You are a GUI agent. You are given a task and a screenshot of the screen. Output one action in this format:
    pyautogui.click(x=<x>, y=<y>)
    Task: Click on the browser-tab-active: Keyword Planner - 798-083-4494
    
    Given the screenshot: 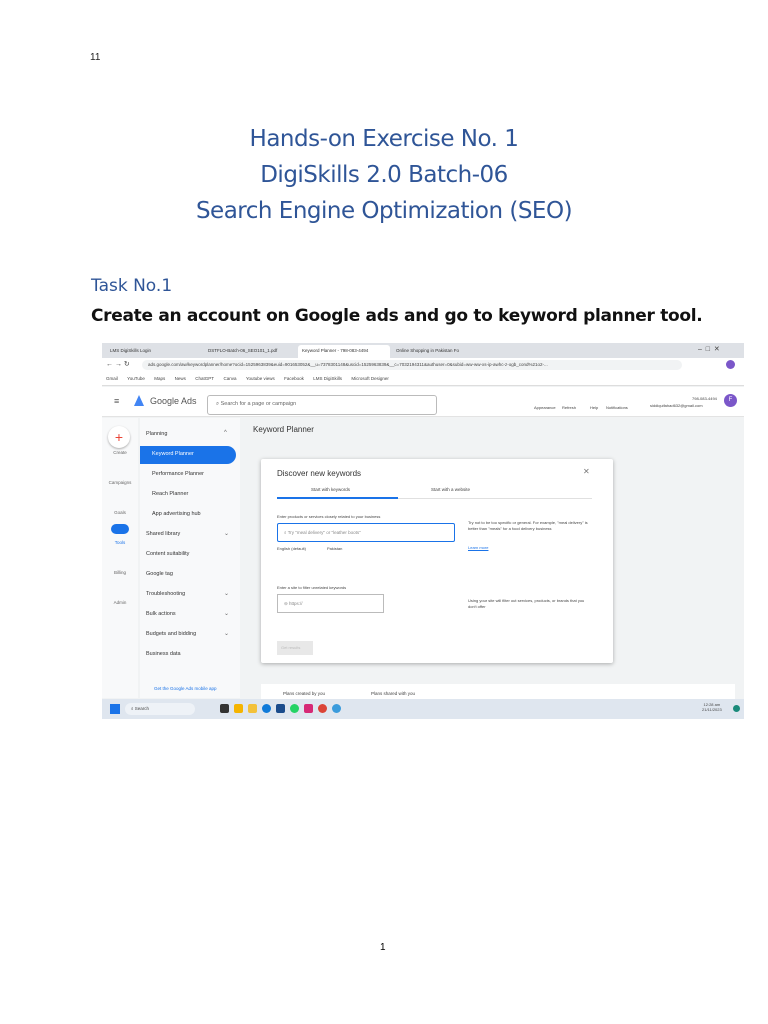 What is the action you would take?
    pyautogui.click(x=344, y=351)
    